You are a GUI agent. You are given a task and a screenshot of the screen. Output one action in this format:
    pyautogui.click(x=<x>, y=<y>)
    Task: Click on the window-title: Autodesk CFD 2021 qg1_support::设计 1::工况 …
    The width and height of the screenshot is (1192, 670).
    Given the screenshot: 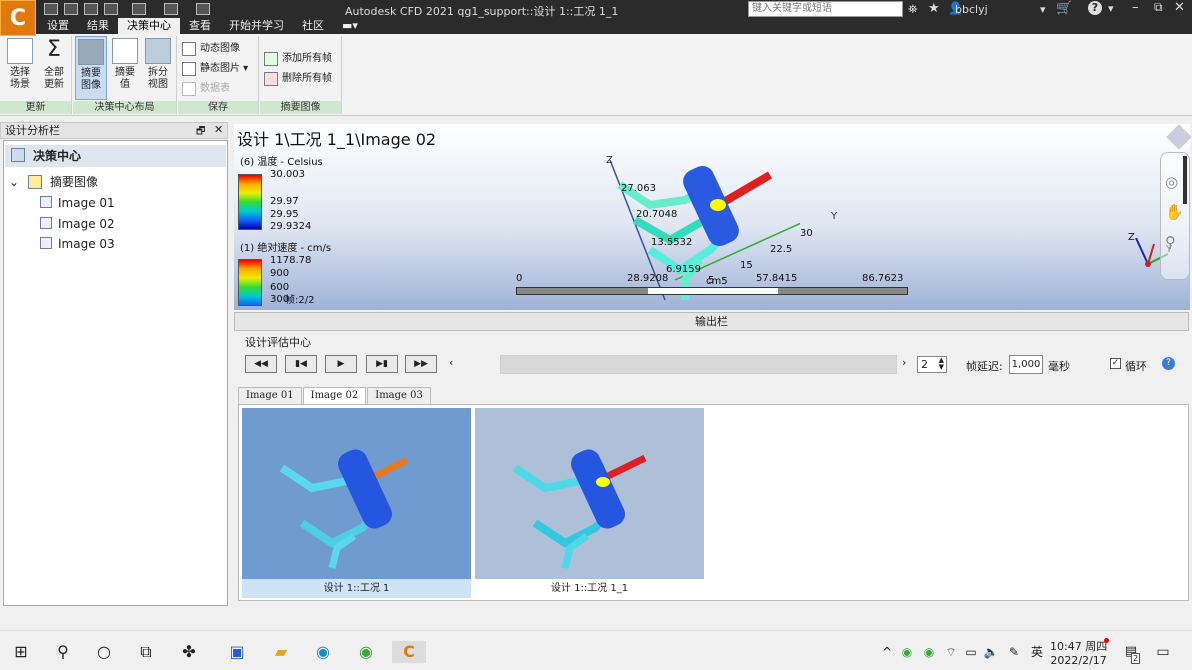 What is the action you would take?
    pyautogui.click(x=482, y=11)
    